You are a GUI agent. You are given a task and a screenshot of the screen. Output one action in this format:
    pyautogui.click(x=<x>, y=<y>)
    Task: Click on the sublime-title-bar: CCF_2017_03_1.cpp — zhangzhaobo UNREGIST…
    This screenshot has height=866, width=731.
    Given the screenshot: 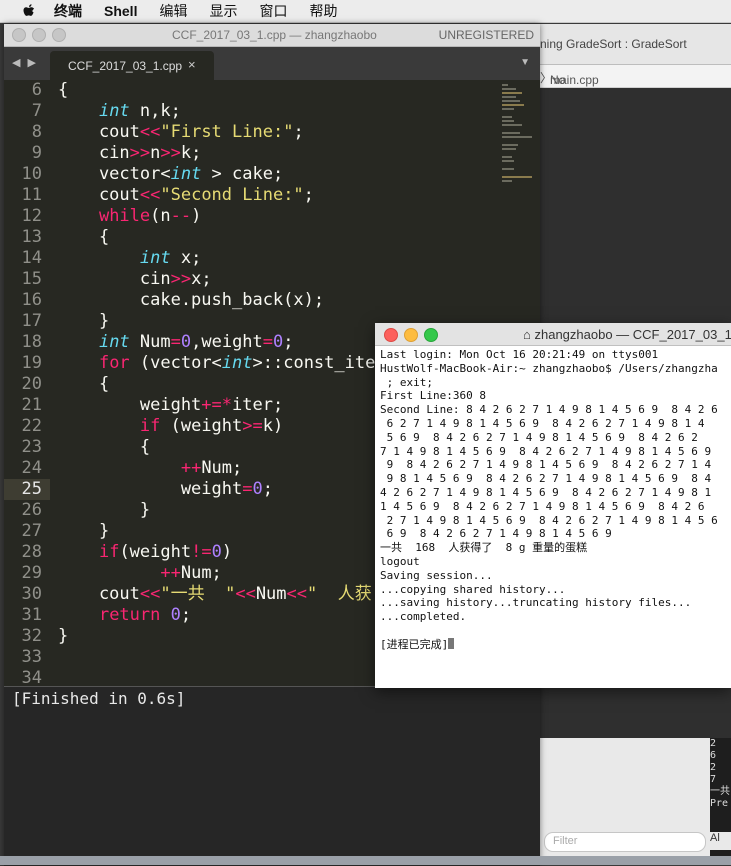 What is the action you would take?
    pyautogui.click(x=272, y=35)
    